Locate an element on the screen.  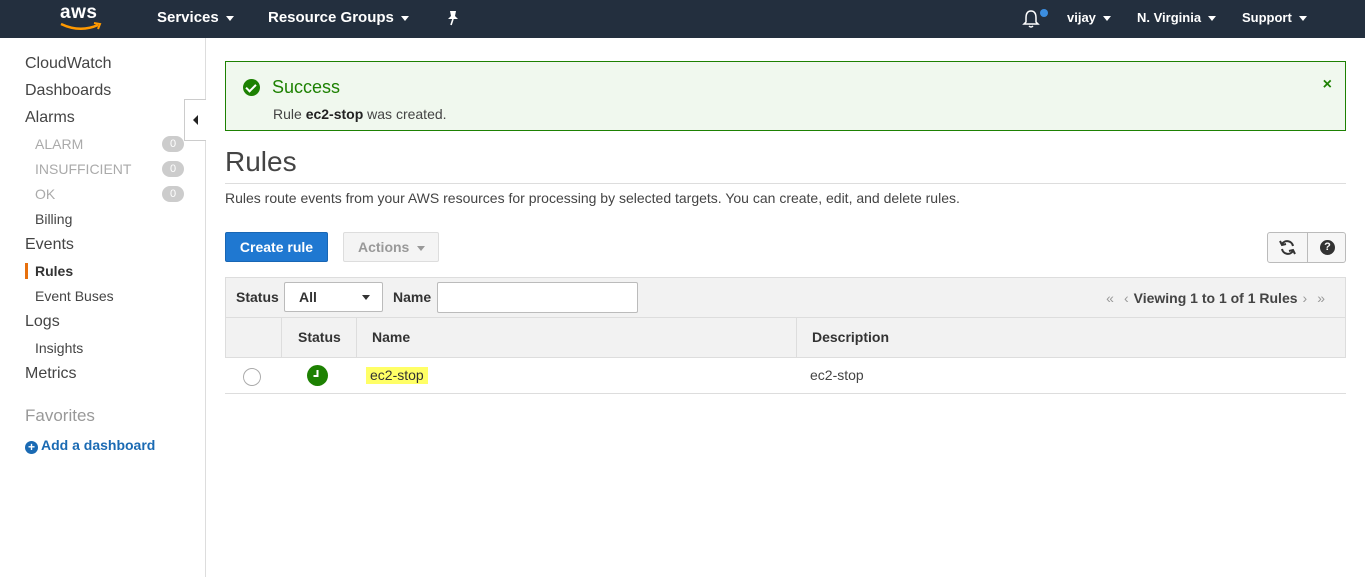
enabled-status-icon is located at coordinates (317, 375).